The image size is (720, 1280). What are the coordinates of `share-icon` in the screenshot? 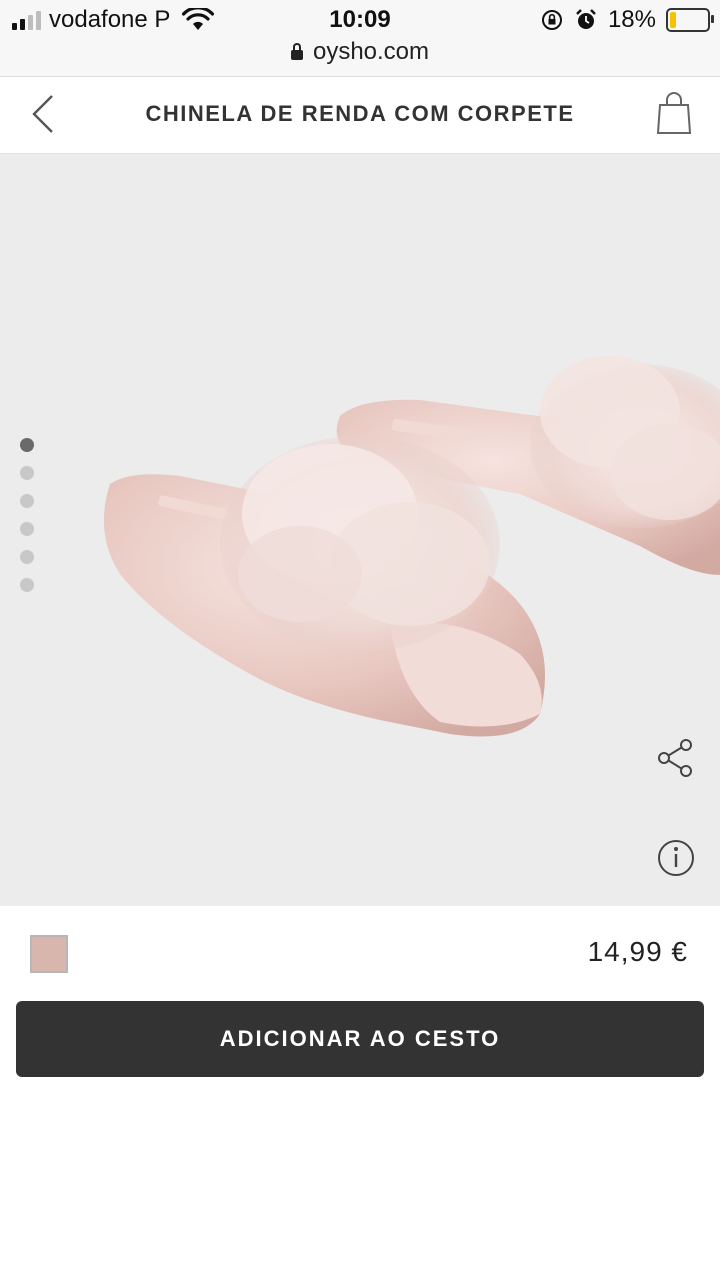 It's located at (676, 758).